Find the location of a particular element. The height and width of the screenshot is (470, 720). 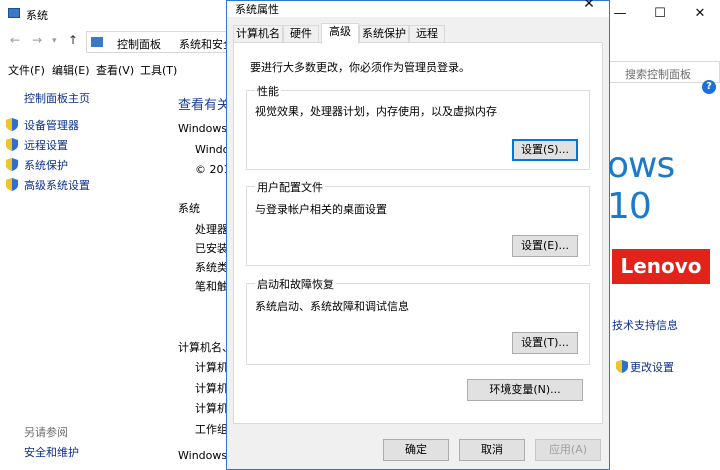

menu-edit: 编辑(E) is located at coordinates (71, 70).